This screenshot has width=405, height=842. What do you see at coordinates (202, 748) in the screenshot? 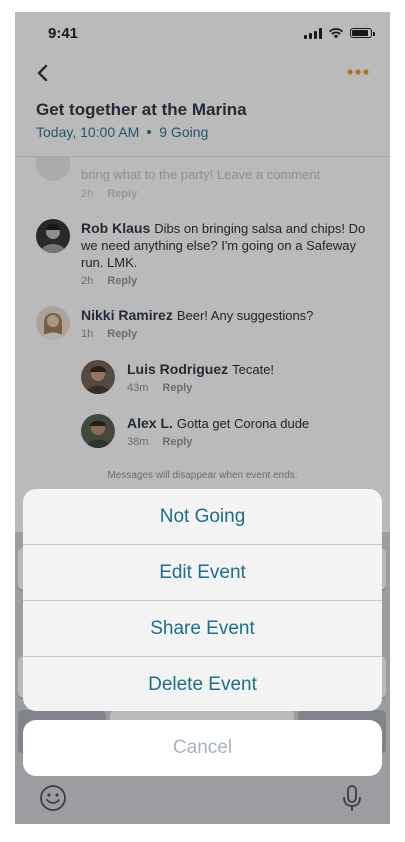
I see `cancel-button: Cancel` at bounding box center [202, 748].